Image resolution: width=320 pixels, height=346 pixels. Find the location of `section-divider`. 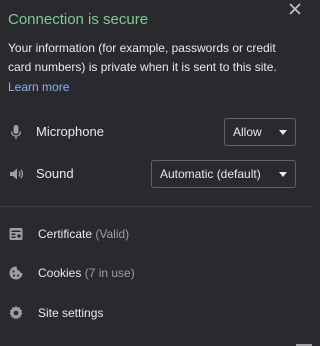

section-divider is located at coordinates (156, 206).